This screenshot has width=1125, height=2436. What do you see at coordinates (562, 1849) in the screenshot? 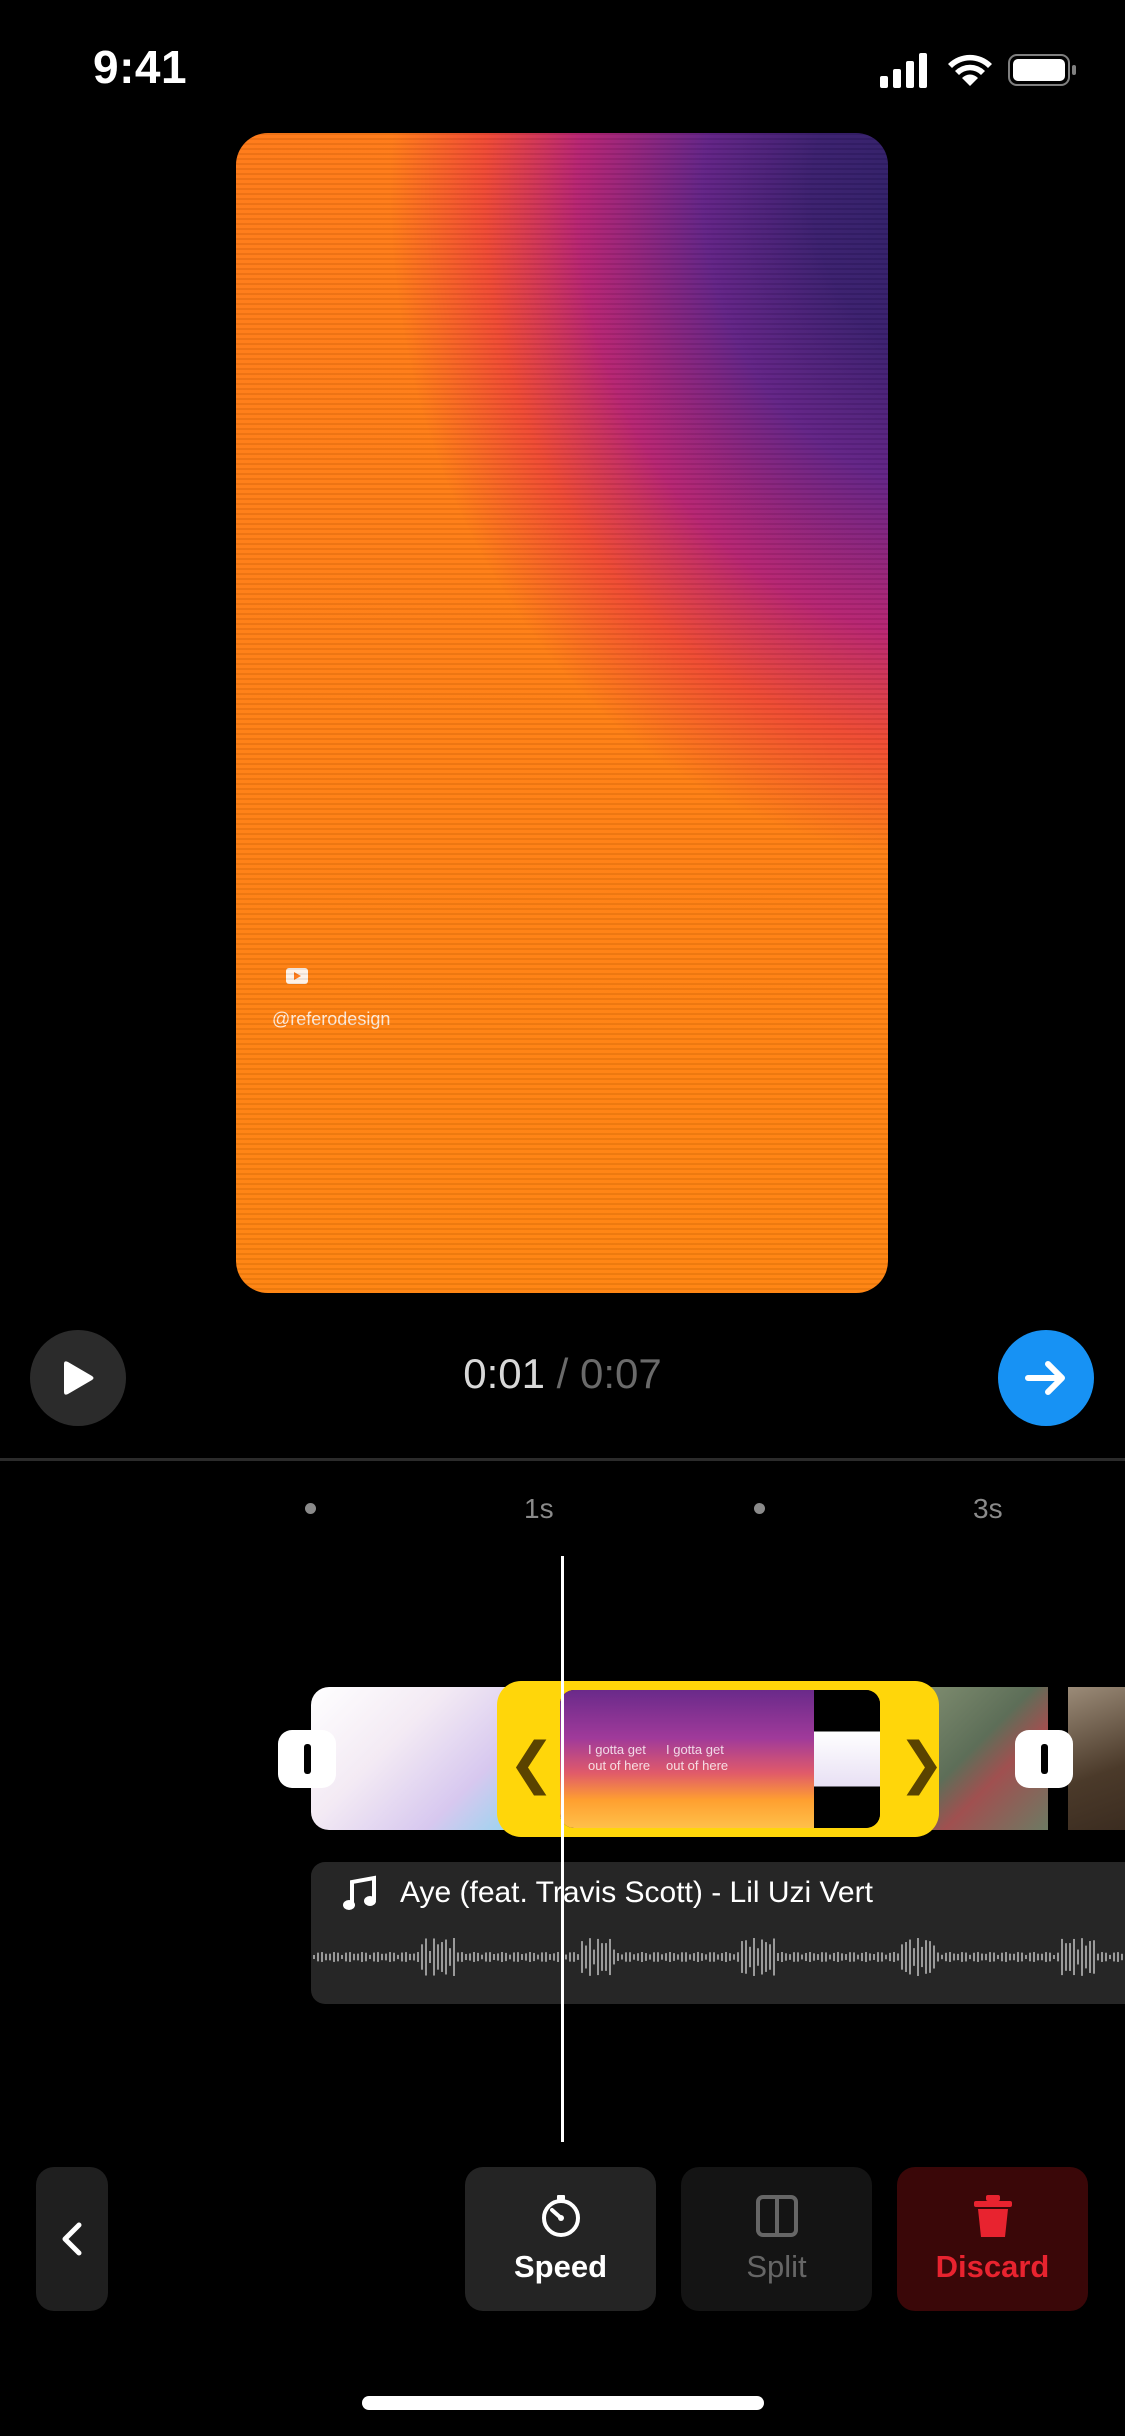
I see `playhead` at bounding box center [562, 1849].